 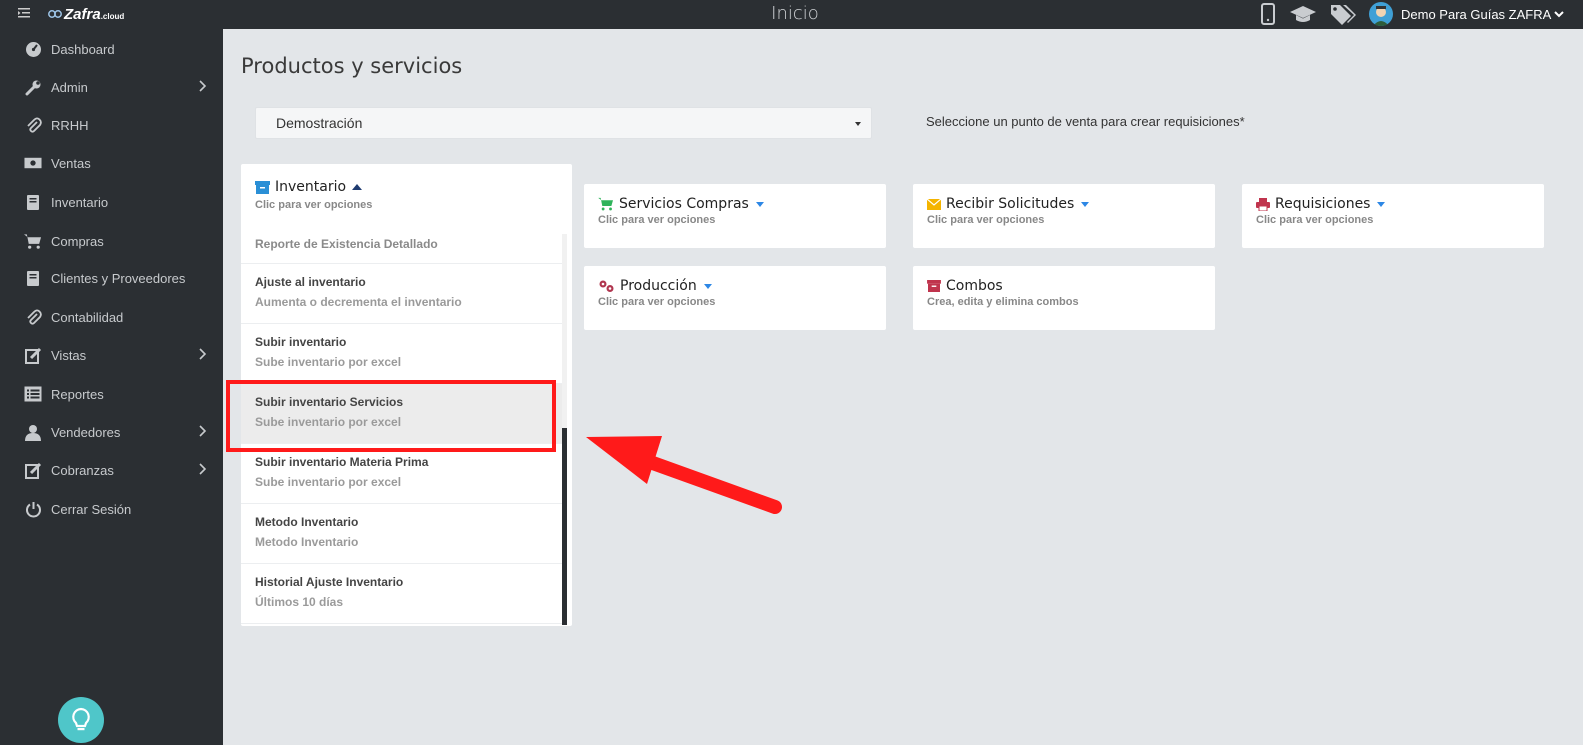 What do you see at coordinates (564, 526) in the screenshot?
I see `scrollbar-thumb` at bounding box center [564, 526].